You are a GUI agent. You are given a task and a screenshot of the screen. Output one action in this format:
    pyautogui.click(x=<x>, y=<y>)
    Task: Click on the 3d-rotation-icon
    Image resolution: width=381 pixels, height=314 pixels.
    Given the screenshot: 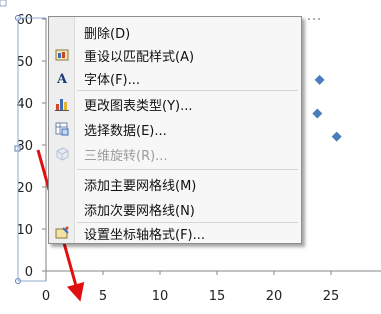 What is the action you would take?
    pyautogui.click(x=61, y=154)
    